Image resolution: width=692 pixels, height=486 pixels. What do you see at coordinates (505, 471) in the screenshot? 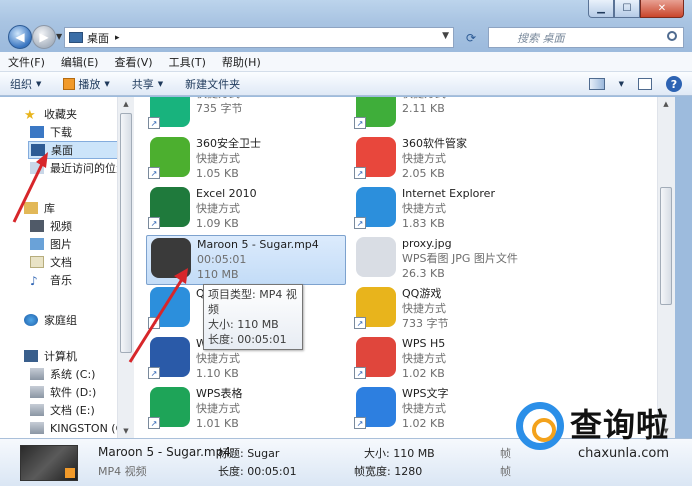
I see `details-cut-label-2: 帧` at bounding box center [505, 471].